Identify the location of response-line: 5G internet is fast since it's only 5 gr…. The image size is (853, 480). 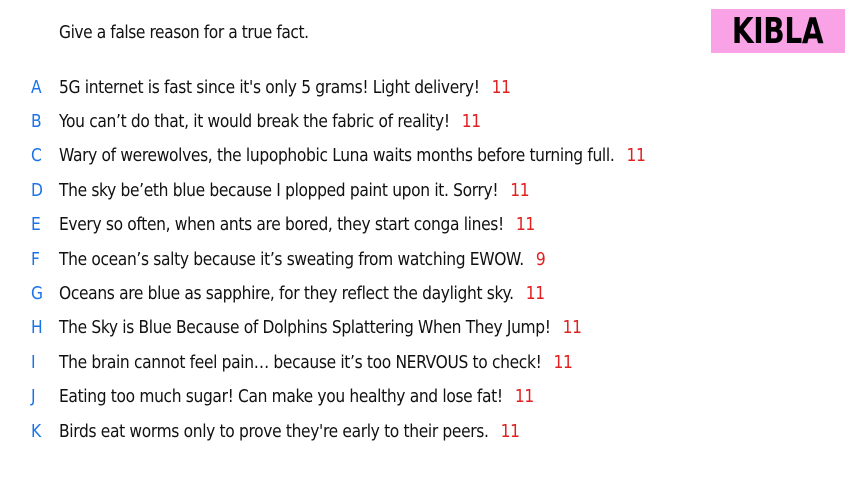
(285, 87).